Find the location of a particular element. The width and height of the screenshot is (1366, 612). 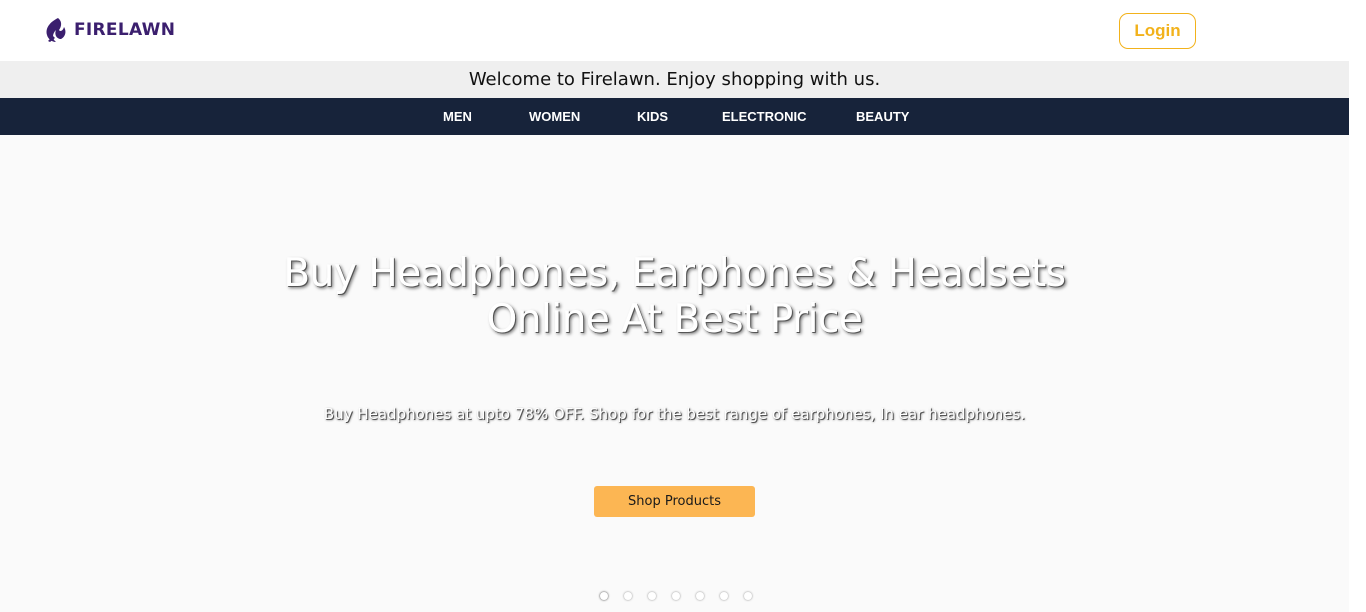

nav-item-electronic: ELECTRONIC is located at coordinates (764, 116).